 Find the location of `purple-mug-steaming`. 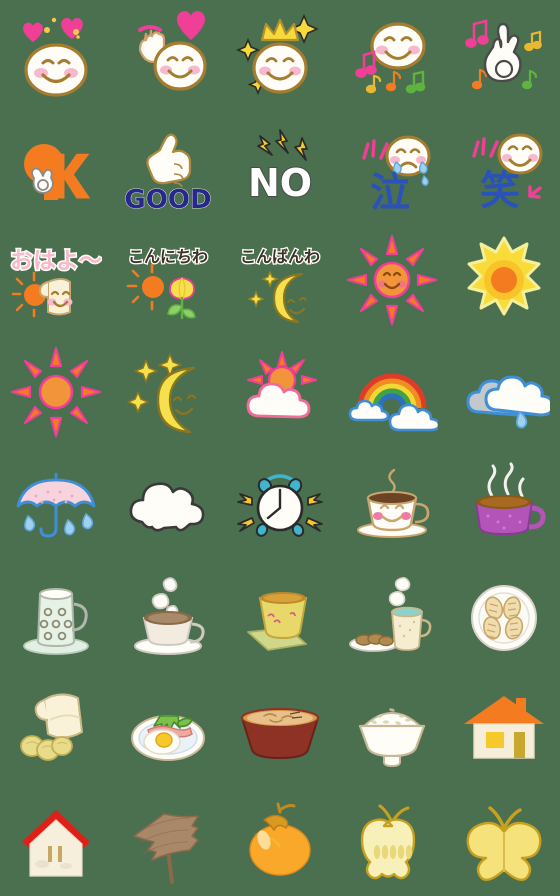

purple-mug-steaming is located at coordinates (504, 504).